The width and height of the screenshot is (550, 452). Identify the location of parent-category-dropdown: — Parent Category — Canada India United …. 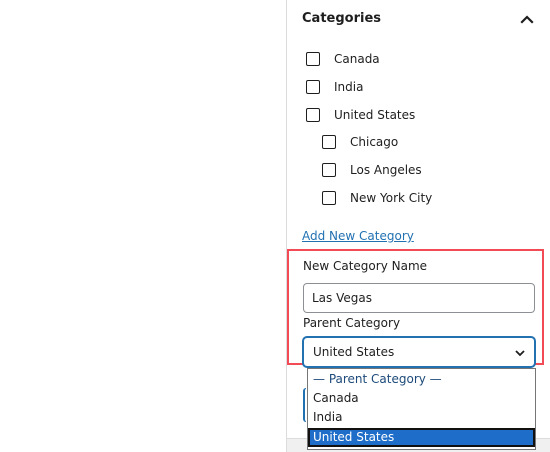
(421, 409).